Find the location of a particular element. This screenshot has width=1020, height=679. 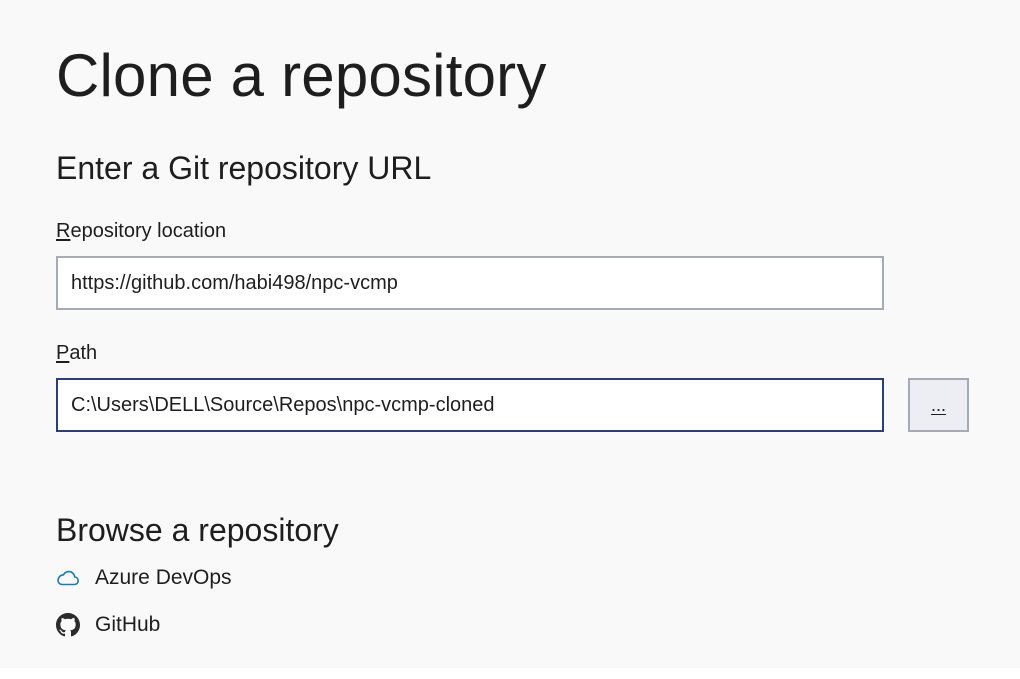

github-icon is located at coordinates (68, 625).